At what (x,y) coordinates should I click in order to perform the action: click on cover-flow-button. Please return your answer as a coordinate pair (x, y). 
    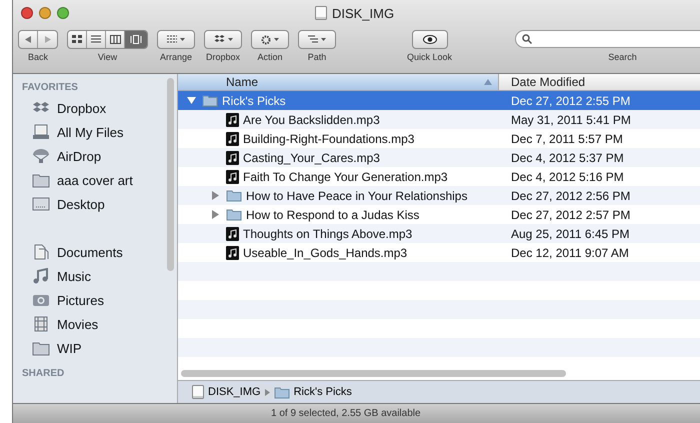
    Looking at the image, I should click on (136, 39).